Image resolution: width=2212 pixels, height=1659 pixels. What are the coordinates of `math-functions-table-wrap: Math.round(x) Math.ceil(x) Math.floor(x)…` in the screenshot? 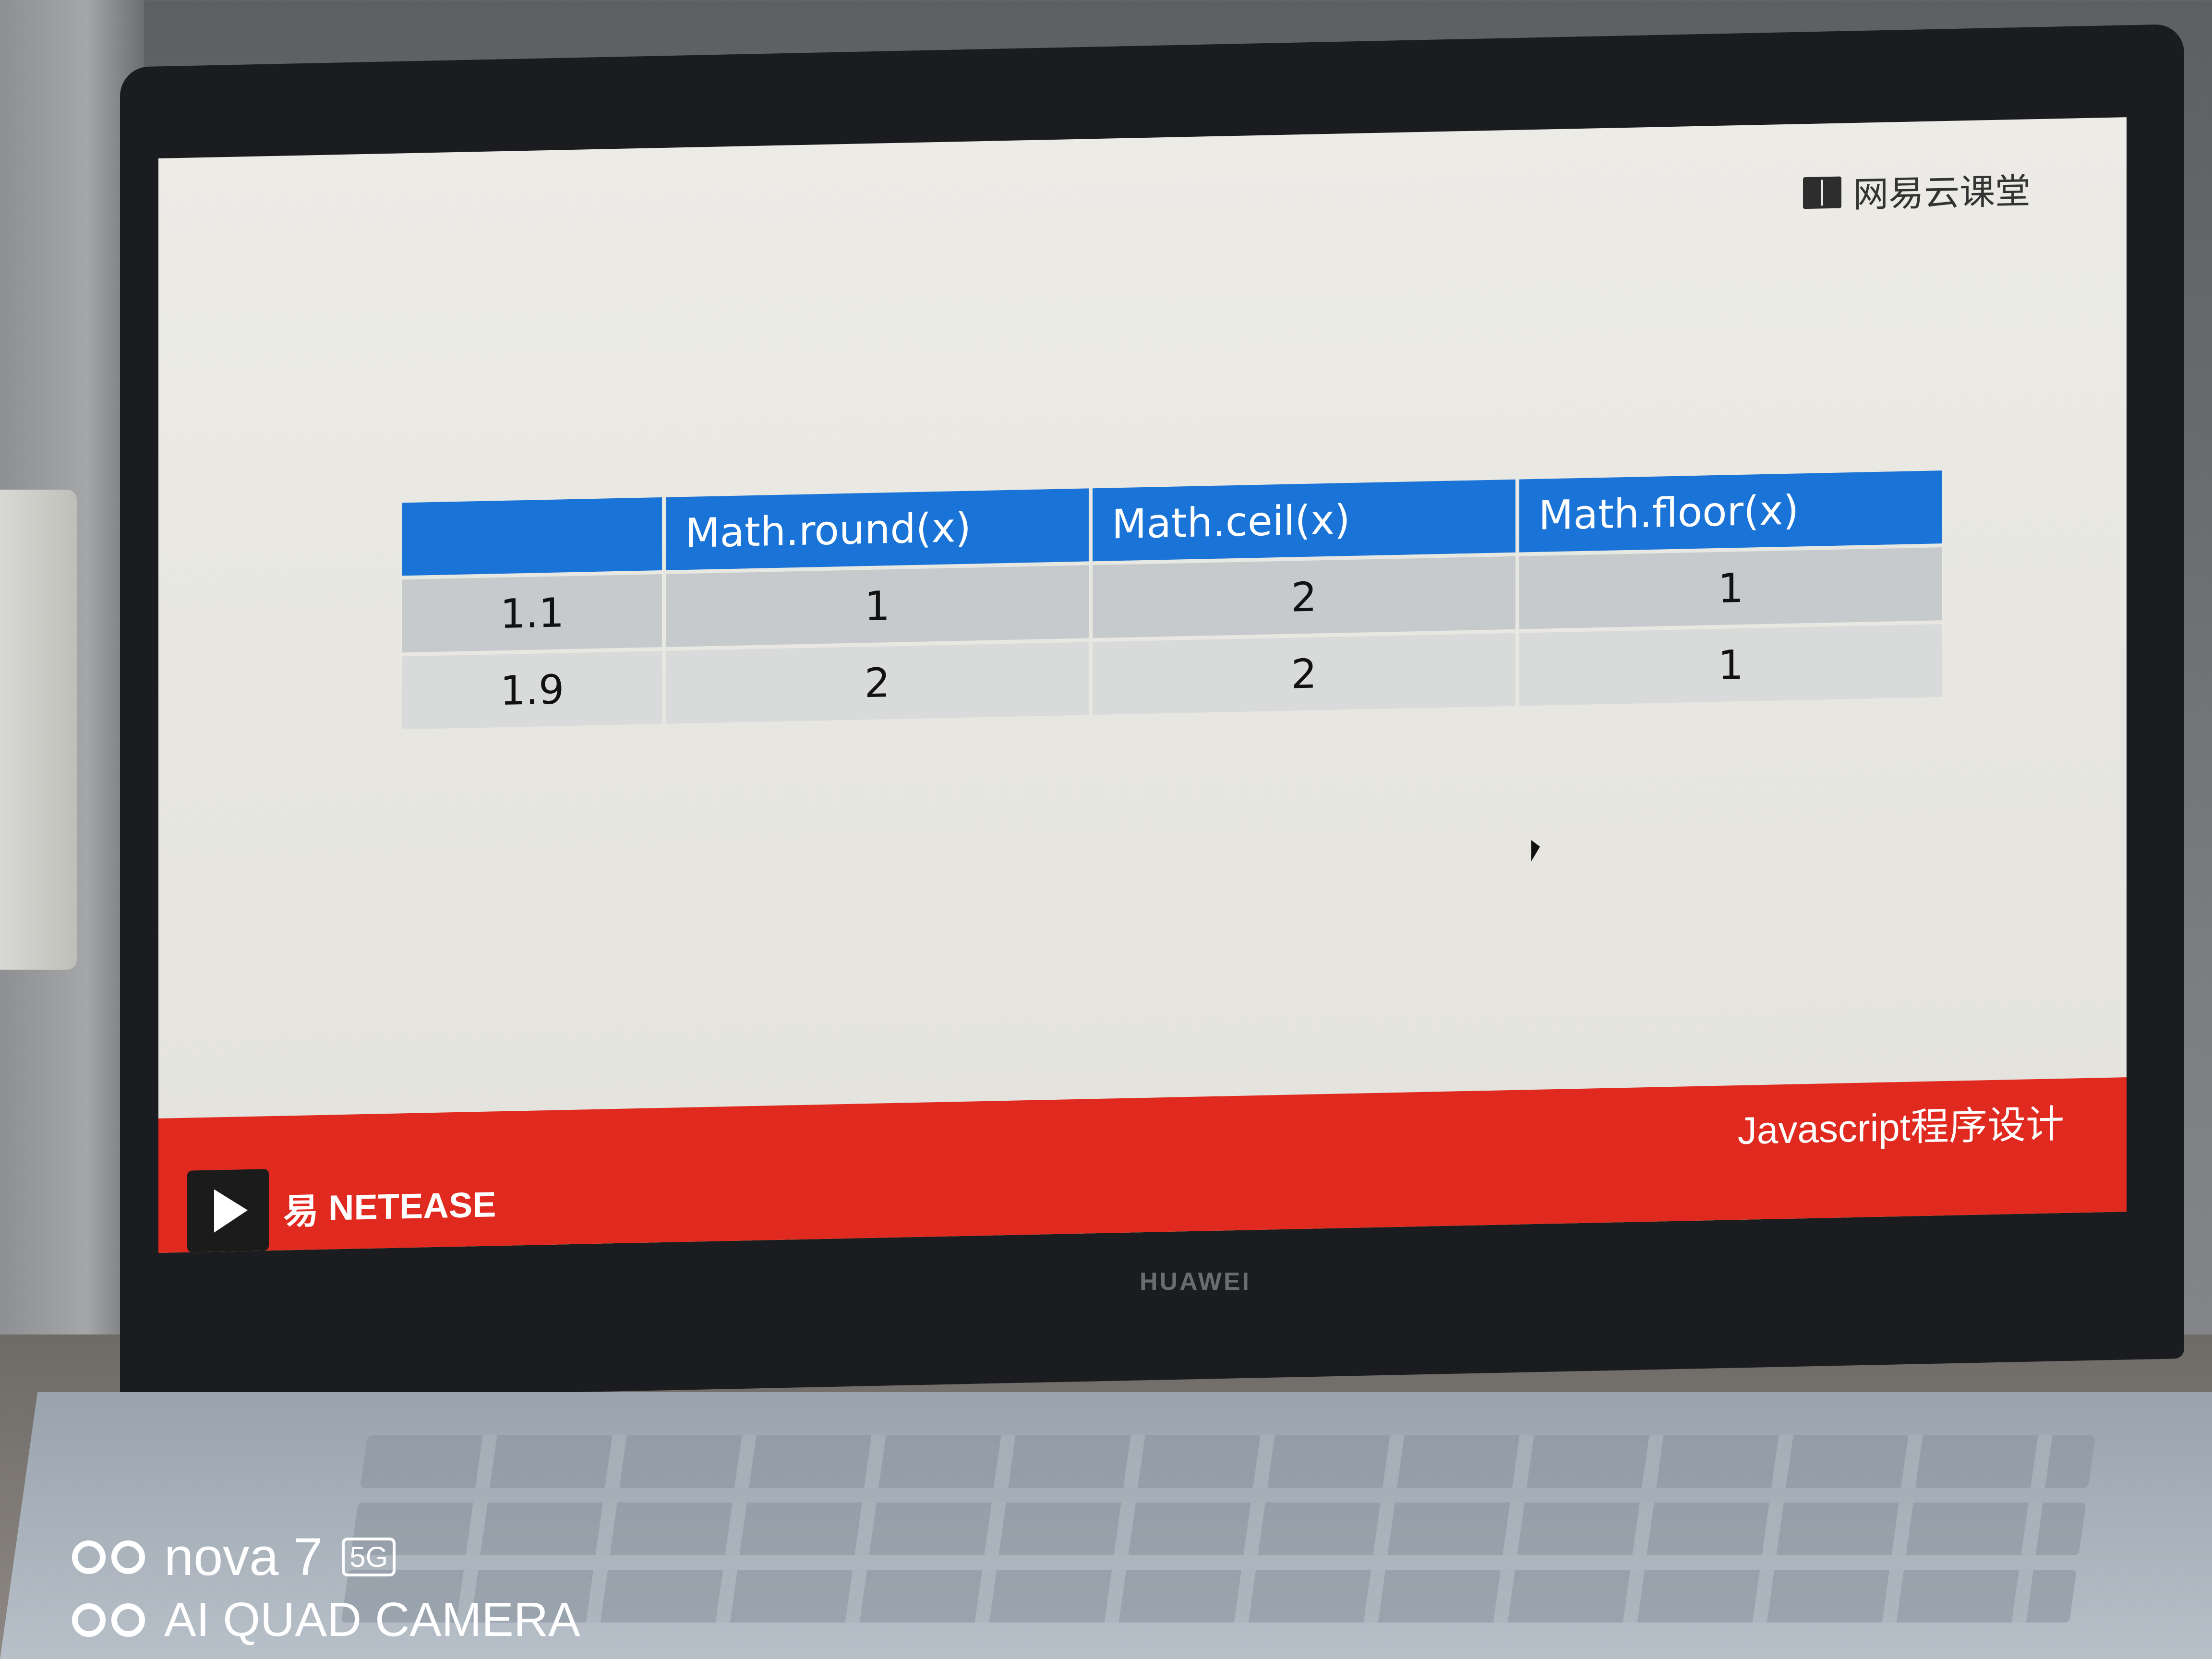 It's located at (1172, 600).